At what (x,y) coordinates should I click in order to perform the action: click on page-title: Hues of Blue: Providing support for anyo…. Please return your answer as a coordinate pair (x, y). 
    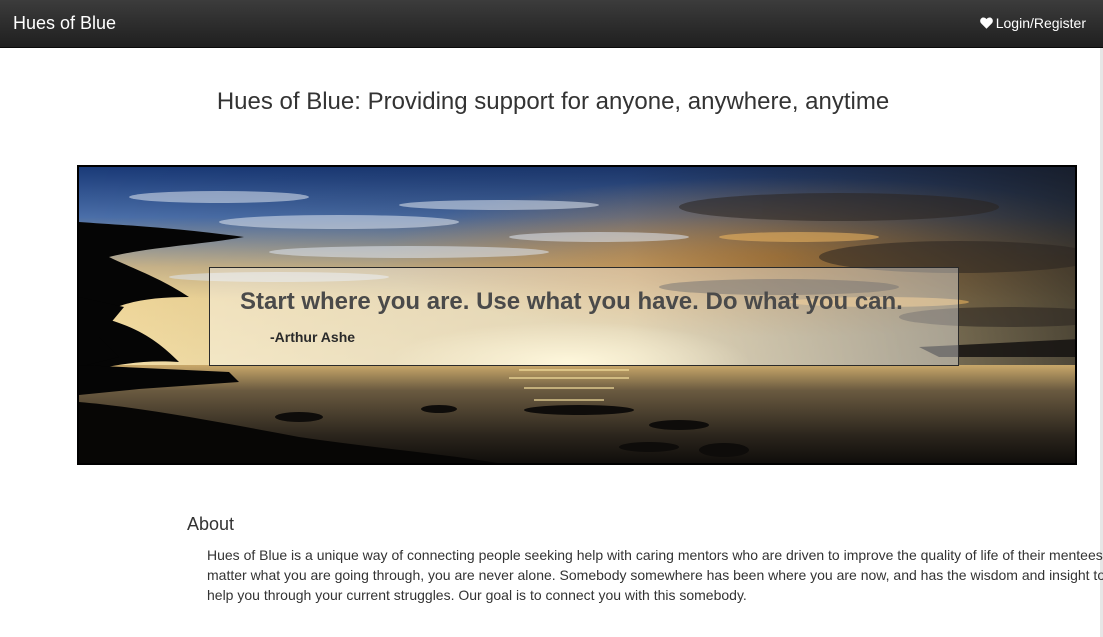
    Looking at the image, I should click on (553, 101).